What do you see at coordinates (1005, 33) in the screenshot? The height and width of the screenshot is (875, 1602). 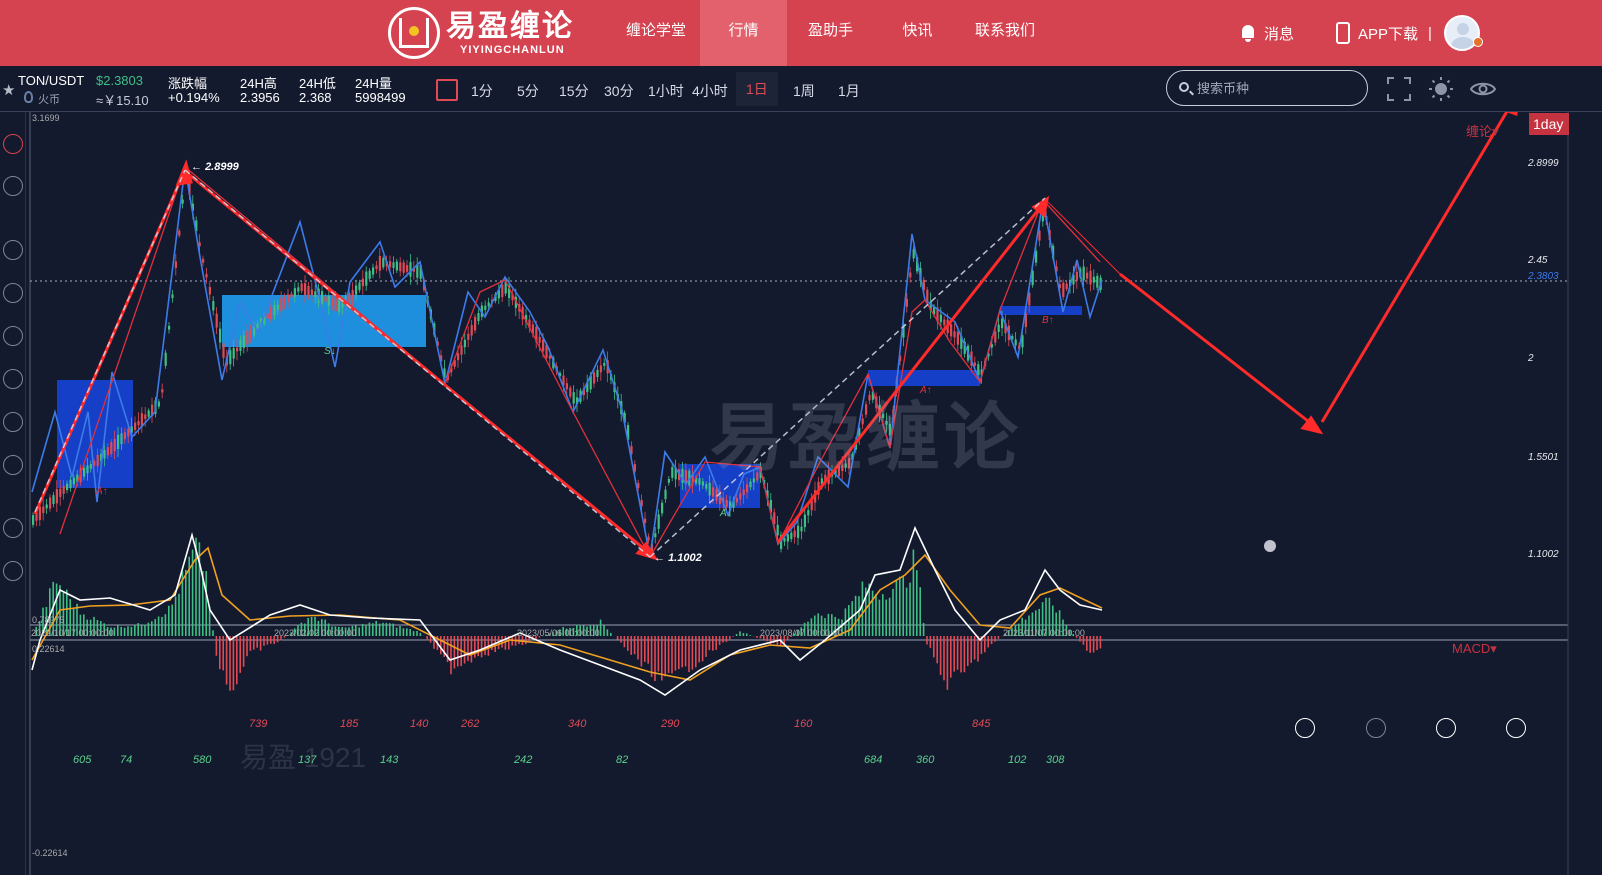 I see `nav-item-contact: 联系我们` at bounding box center [1005, 33].